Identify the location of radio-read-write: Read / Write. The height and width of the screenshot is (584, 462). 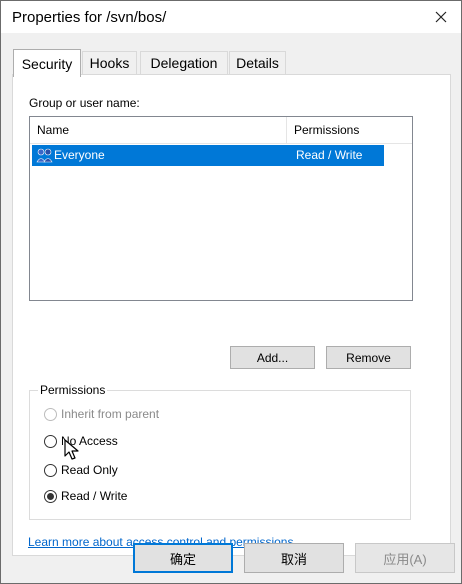
(85, 496).